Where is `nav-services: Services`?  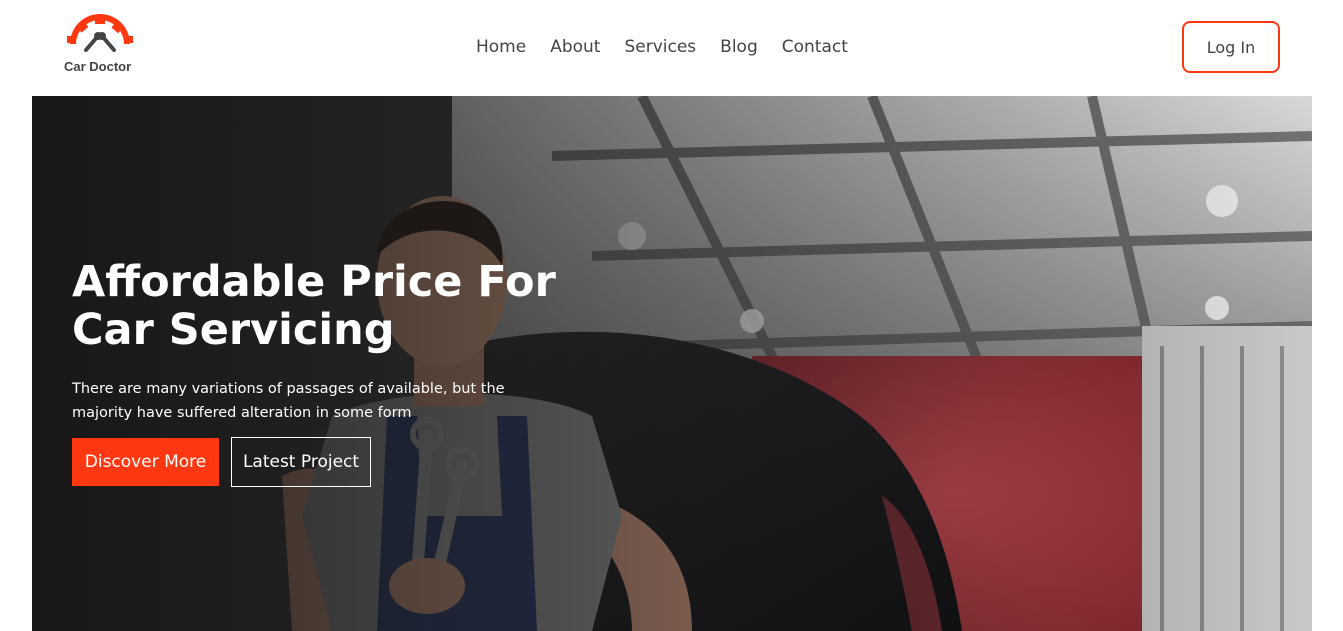 nav-services: Services is located at coordinates (660, 47).